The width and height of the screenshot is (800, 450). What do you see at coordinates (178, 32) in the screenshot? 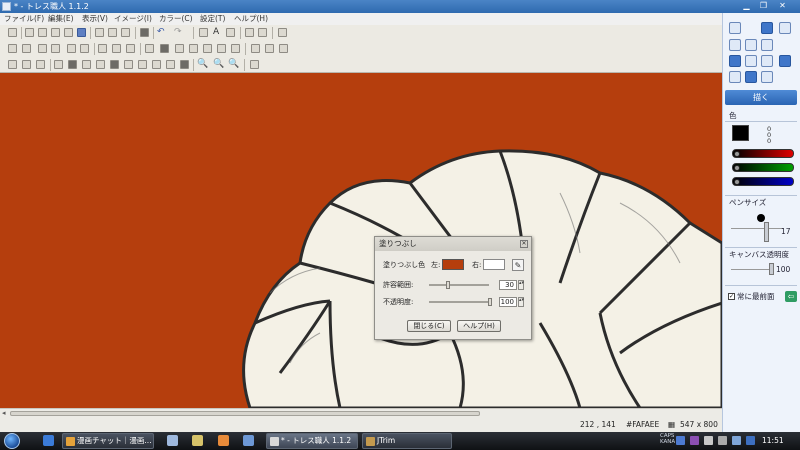
I see `redo-icon: ↷` at bounding box center [178, 32].